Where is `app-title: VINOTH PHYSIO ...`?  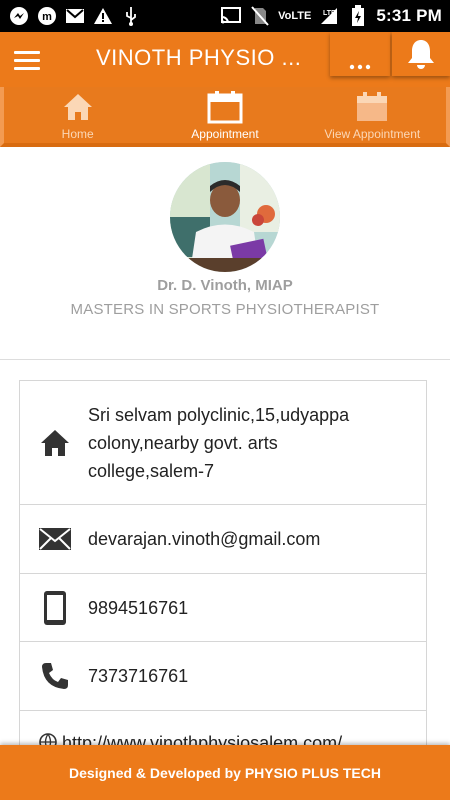 app-title: VINOTH PHYSIO ... is located at coordinates (199, 57).